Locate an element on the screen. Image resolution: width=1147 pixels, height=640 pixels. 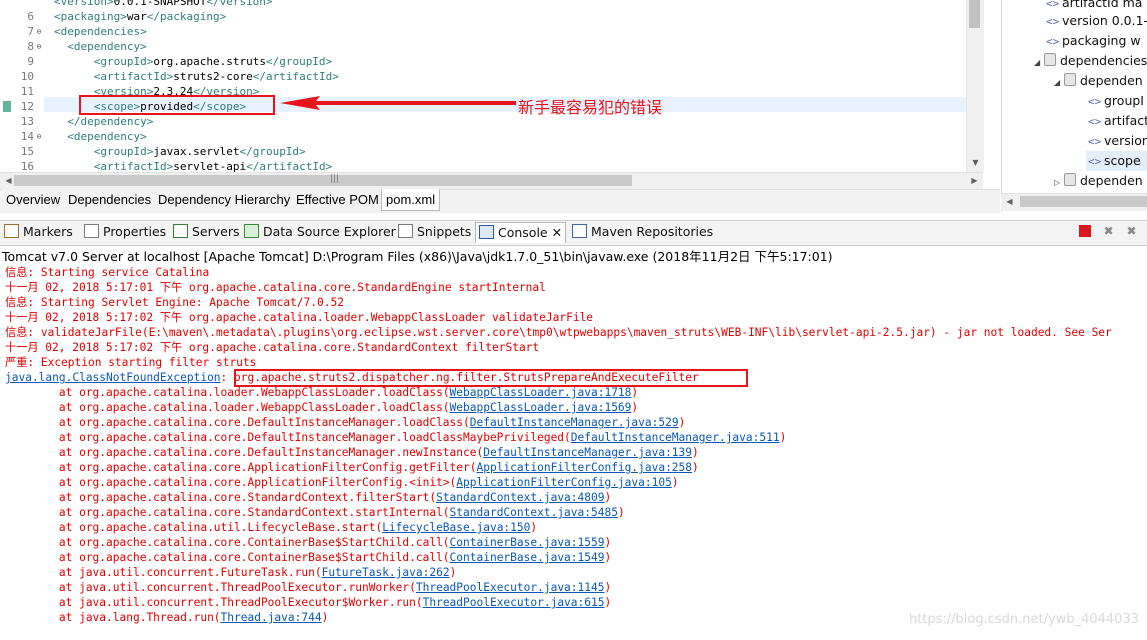
properties-icon is located at coordinates (91, 231).